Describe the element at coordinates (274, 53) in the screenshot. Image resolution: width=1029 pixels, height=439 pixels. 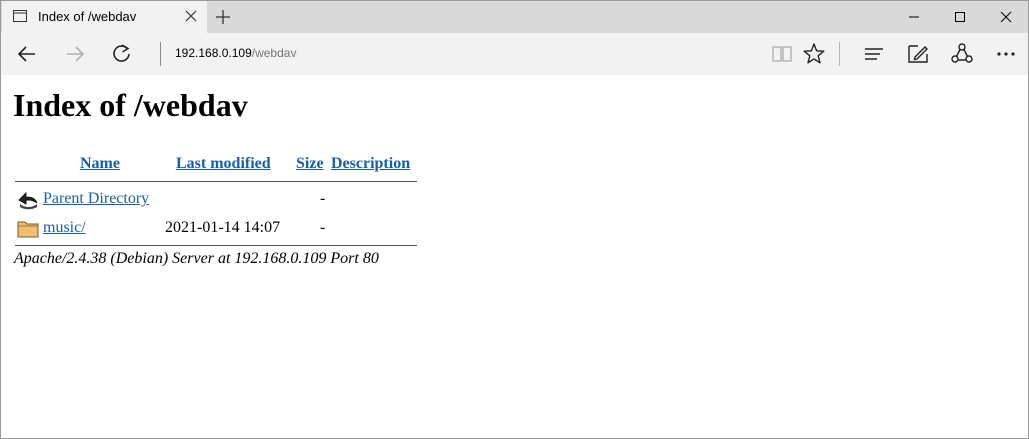
I see `address-path: /webdav` at that location.